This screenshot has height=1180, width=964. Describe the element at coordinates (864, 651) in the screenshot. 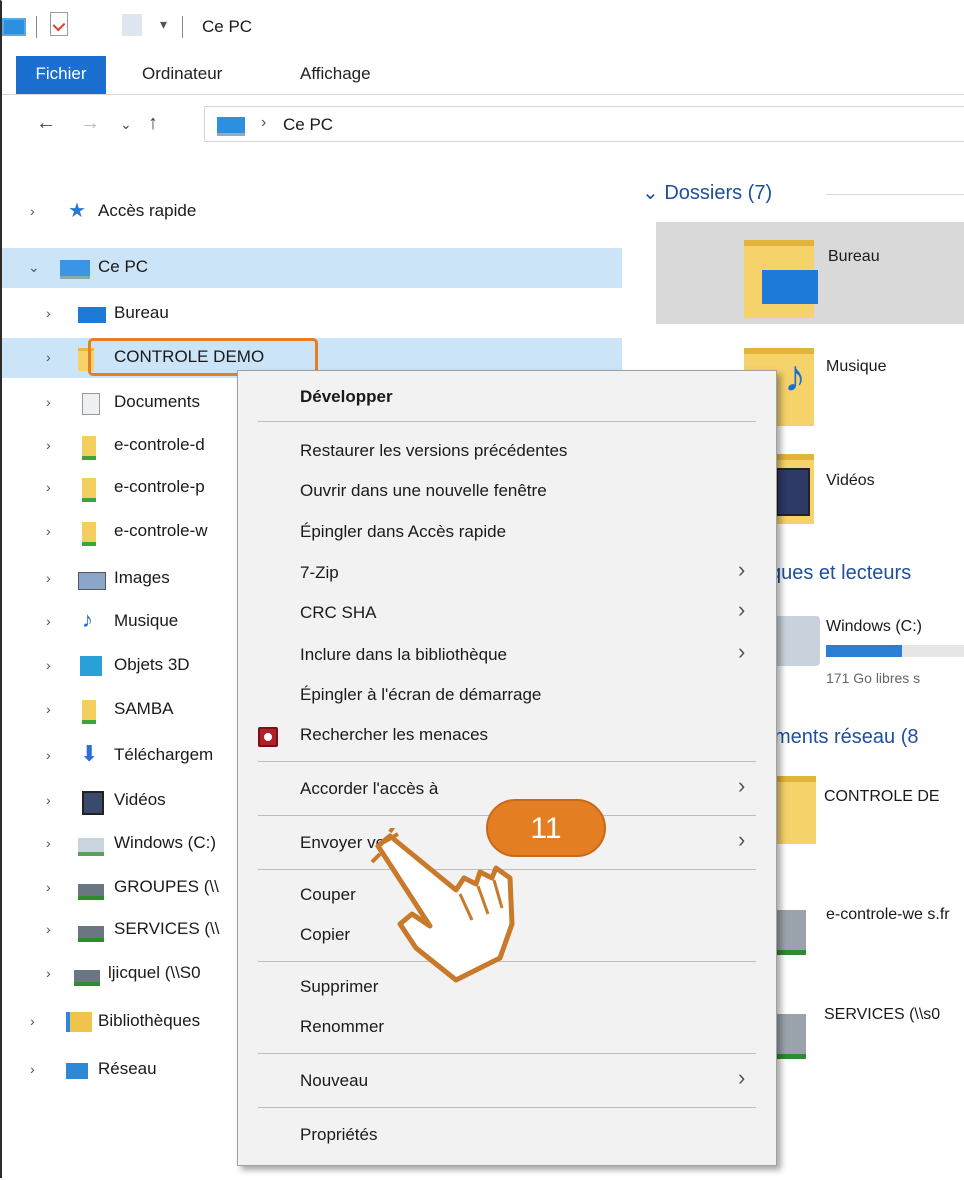

I see `drive-usage-fill` at that location.